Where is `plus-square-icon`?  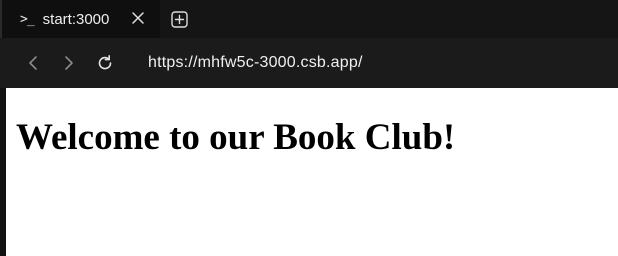 plus-square-icon is located at coordinates (179, 19).